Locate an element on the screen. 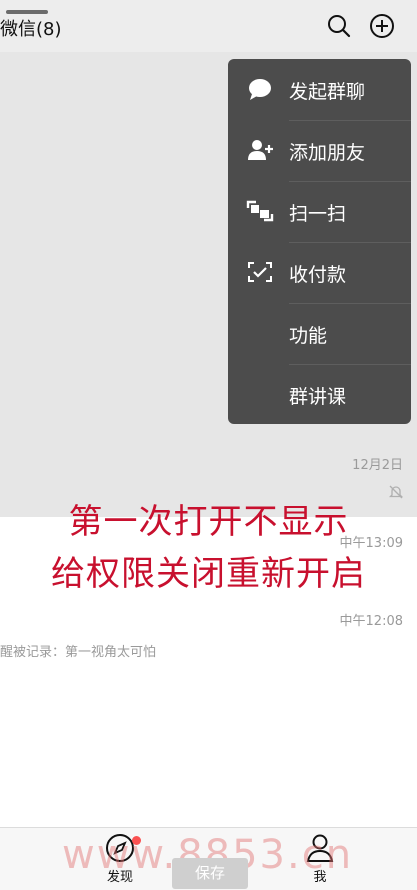 Image resolution: width=417 pixels, height=890 pixels. chat-bubble-icon is located at coordinates (260, 89).